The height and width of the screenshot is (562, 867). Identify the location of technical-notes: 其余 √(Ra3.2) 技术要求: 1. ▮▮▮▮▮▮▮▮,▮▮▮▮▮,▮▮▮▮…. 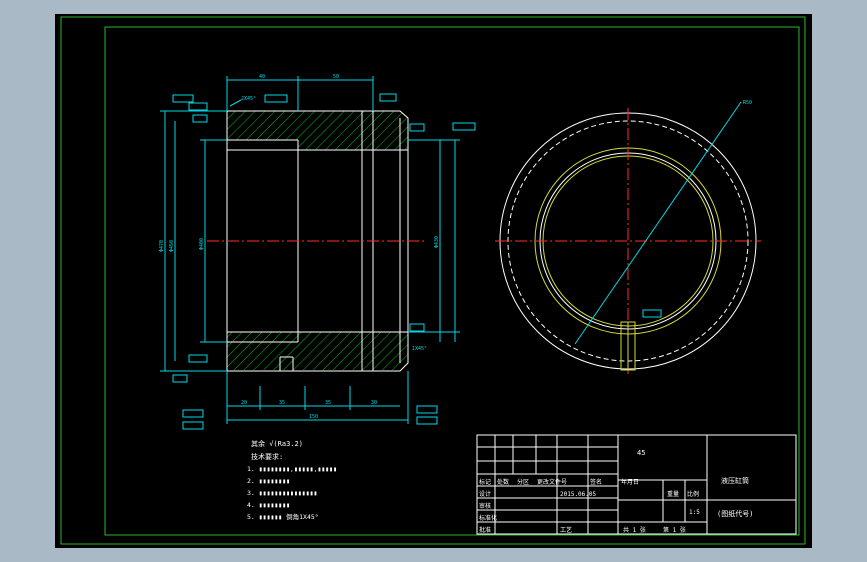
(292, 480).